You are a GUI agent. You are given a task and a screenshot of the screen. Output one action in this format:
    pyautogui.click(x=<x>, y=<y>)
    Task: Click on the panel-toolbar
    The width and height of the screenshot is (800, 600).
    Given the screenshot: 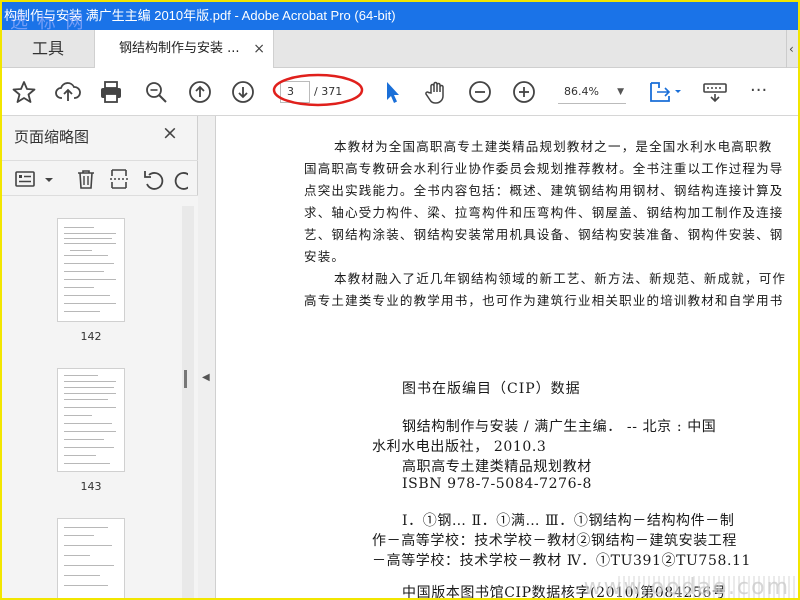 What is the action you would take?
    pyautogui.click(x=100, y=178)
    